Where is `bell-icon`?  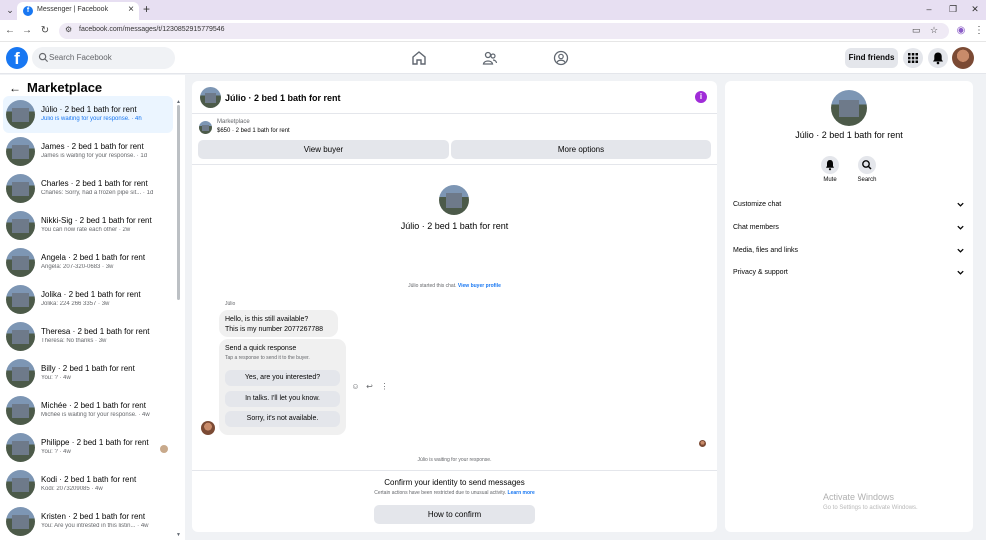
bell-icon is located at coordinates (830, 165).